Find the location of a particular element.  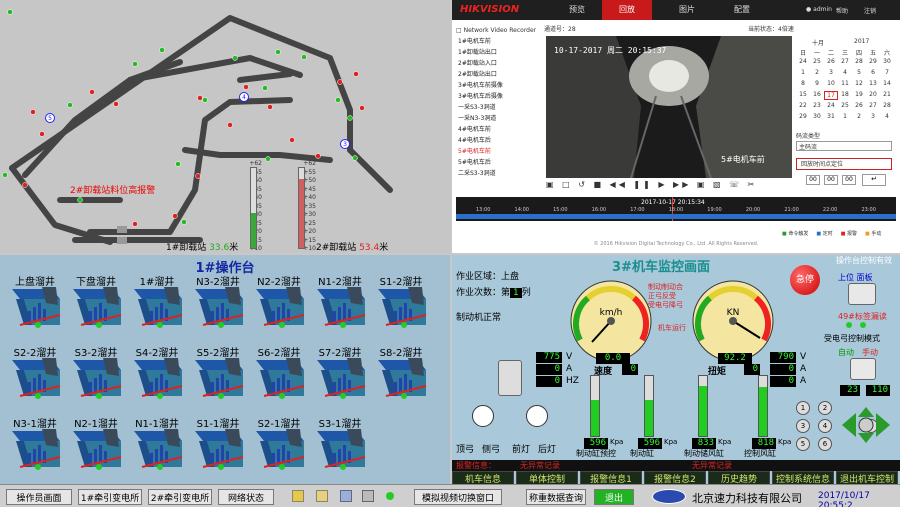

network-status-button: 网络状态 is located at coordinates (246, 497).